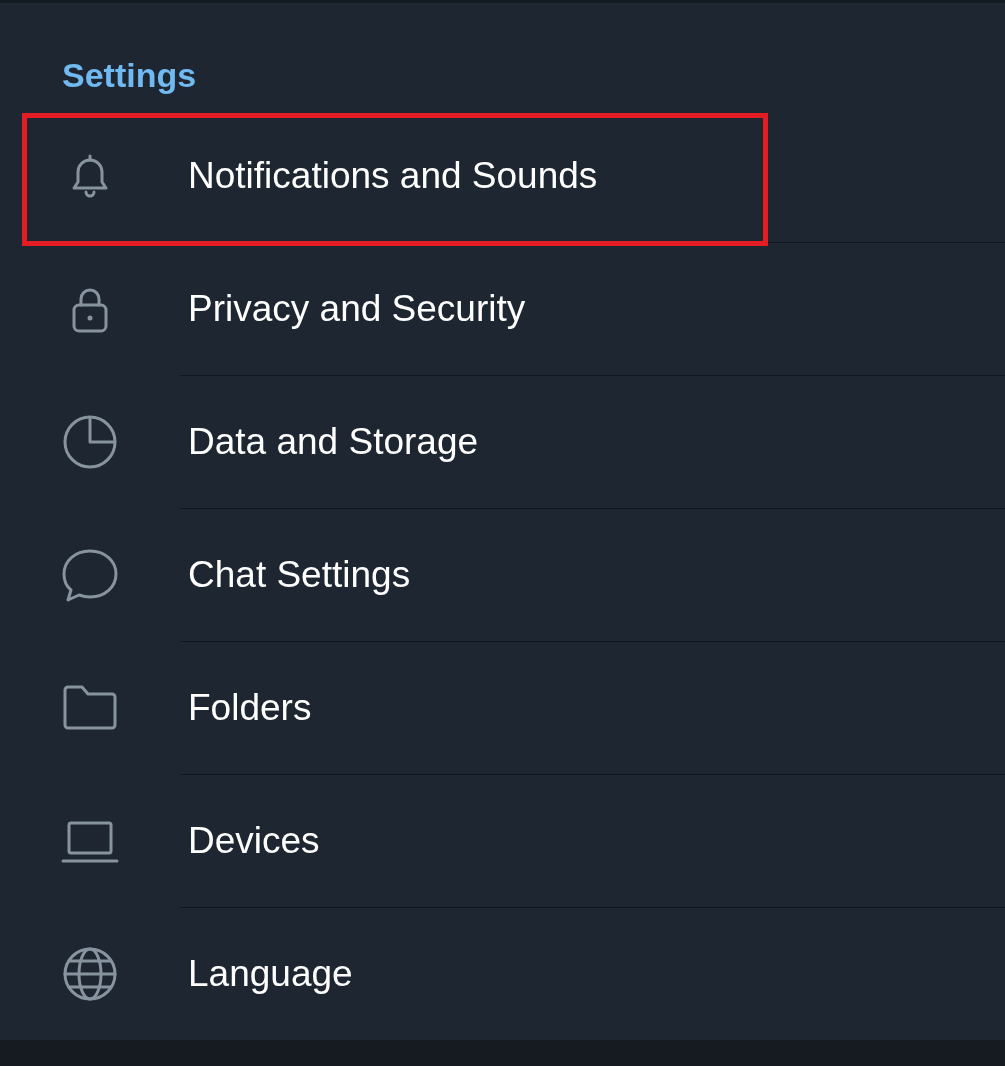  I want to click on section-title: Settings, so click(129, 75).